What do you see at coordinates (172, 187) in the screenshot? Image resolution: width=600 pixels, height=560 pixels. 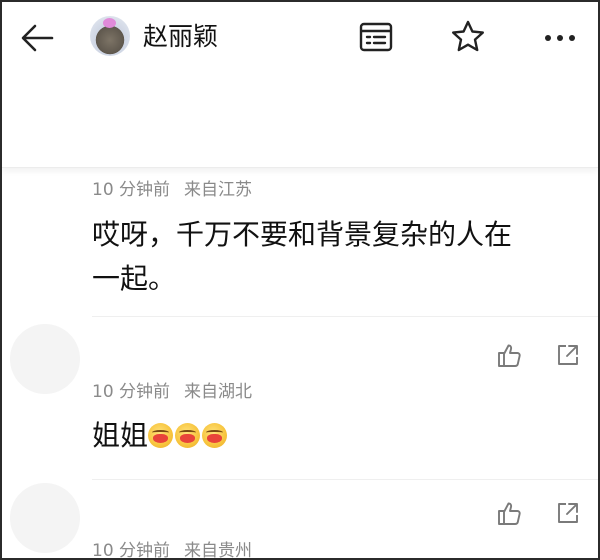 I see `comment-meta: 10 分钟前 来自江苏` at bounding box center [172, 187].